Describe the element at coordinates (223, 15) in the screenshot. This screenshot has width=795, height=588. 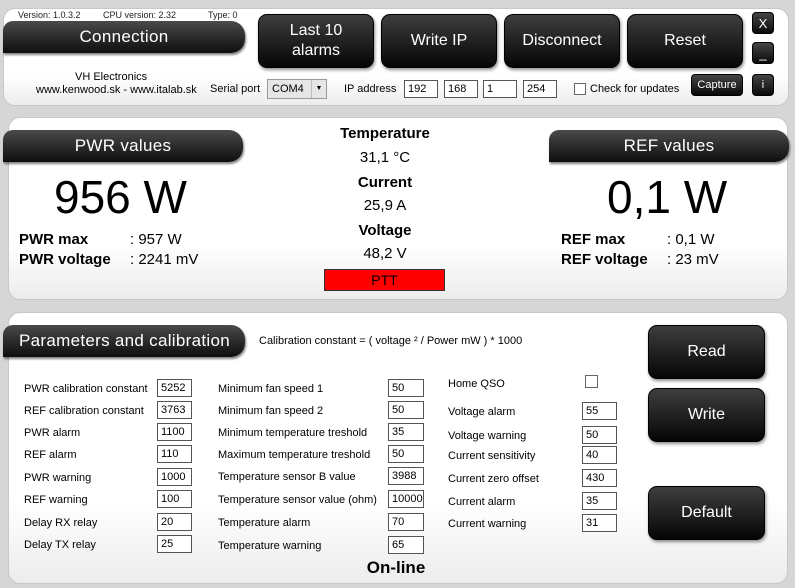
I see `type-label: Type: 0` at that location.